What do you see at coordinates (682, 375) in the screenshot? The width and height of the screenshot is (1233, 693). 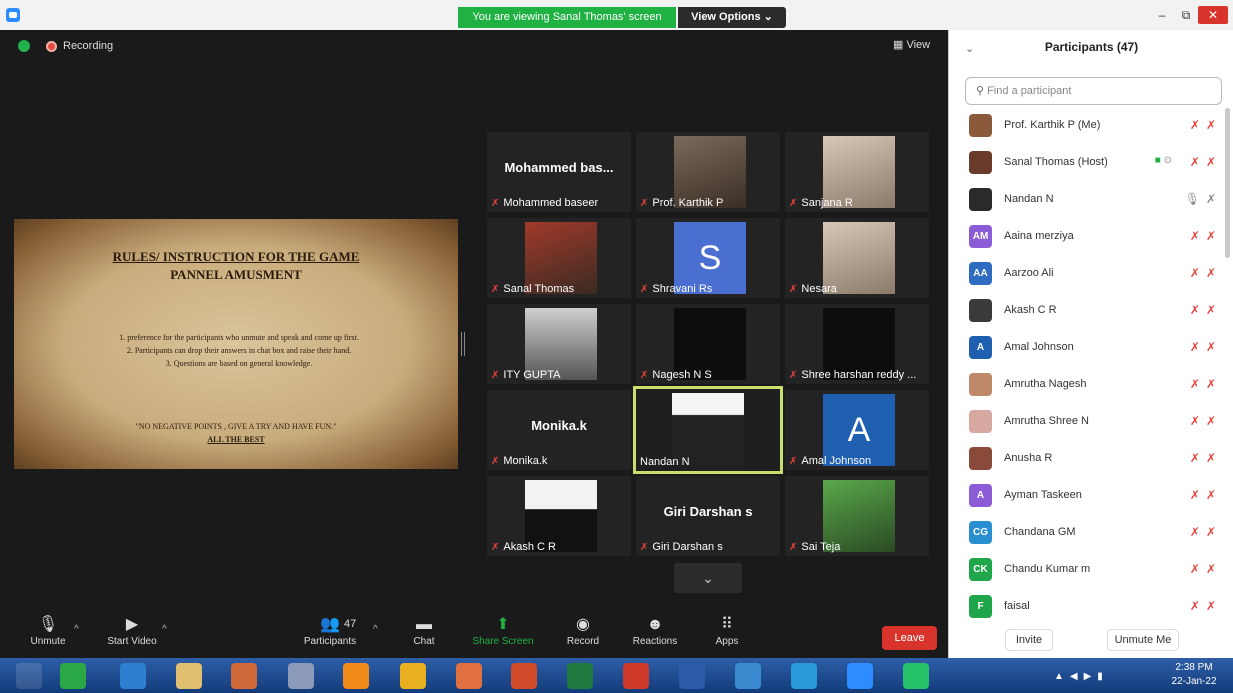 I see `tile-name-text: Nagesh N S` at bounding box center [682, 375].